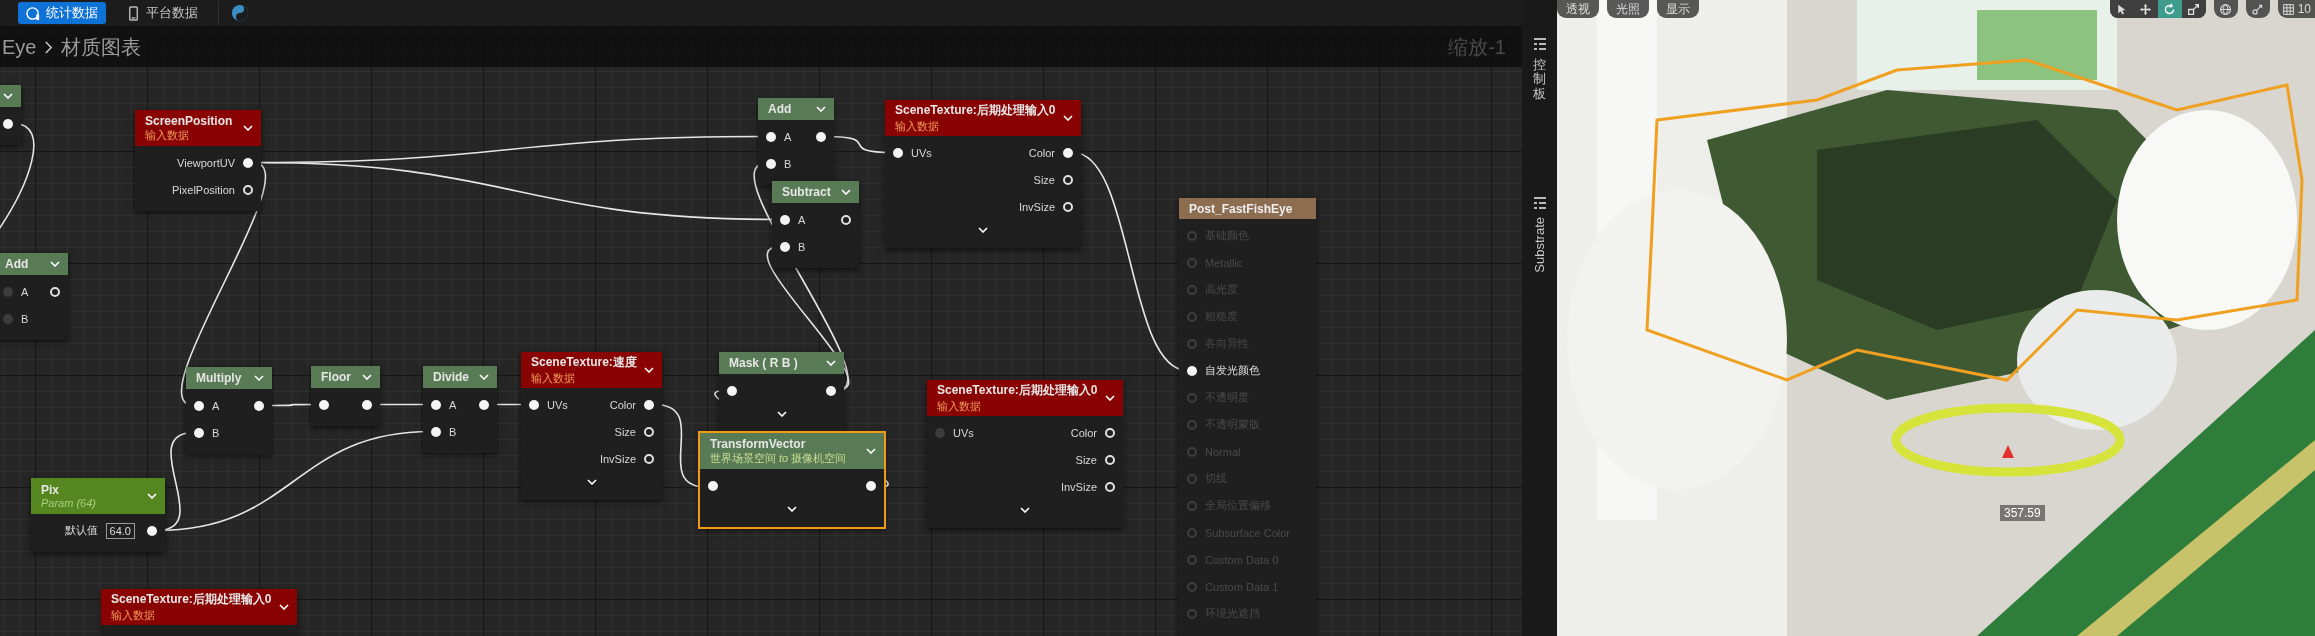 This screenshot has width=2315, height=636. Describe the element at coordinates (345, 396) in the screenshot. I see `graph-node: Floor` at that location.